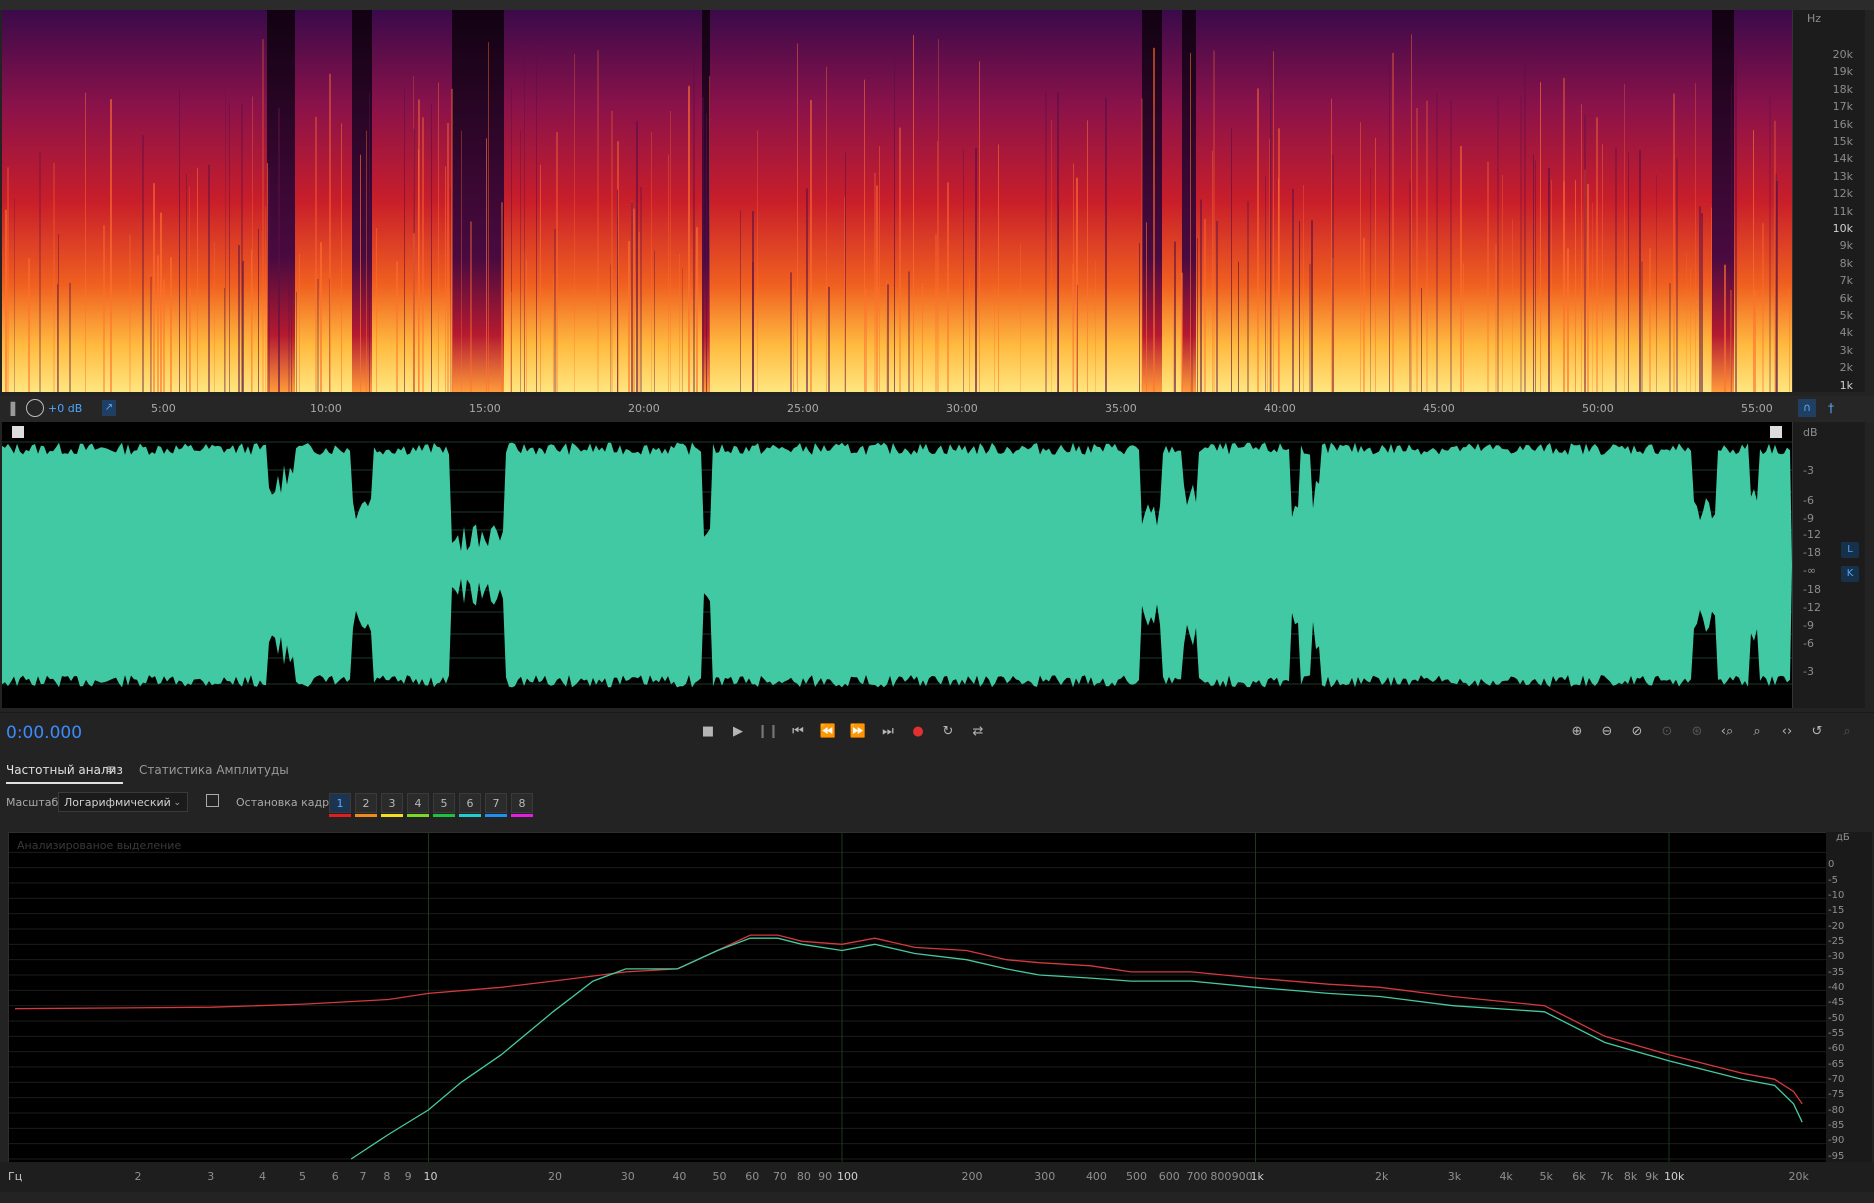 The width and height of the screenshot is (1874, 1203). Describe the element at coordinates (858, 732) in the screenshot. I see `fast-forward-button: ⏩` at that location.